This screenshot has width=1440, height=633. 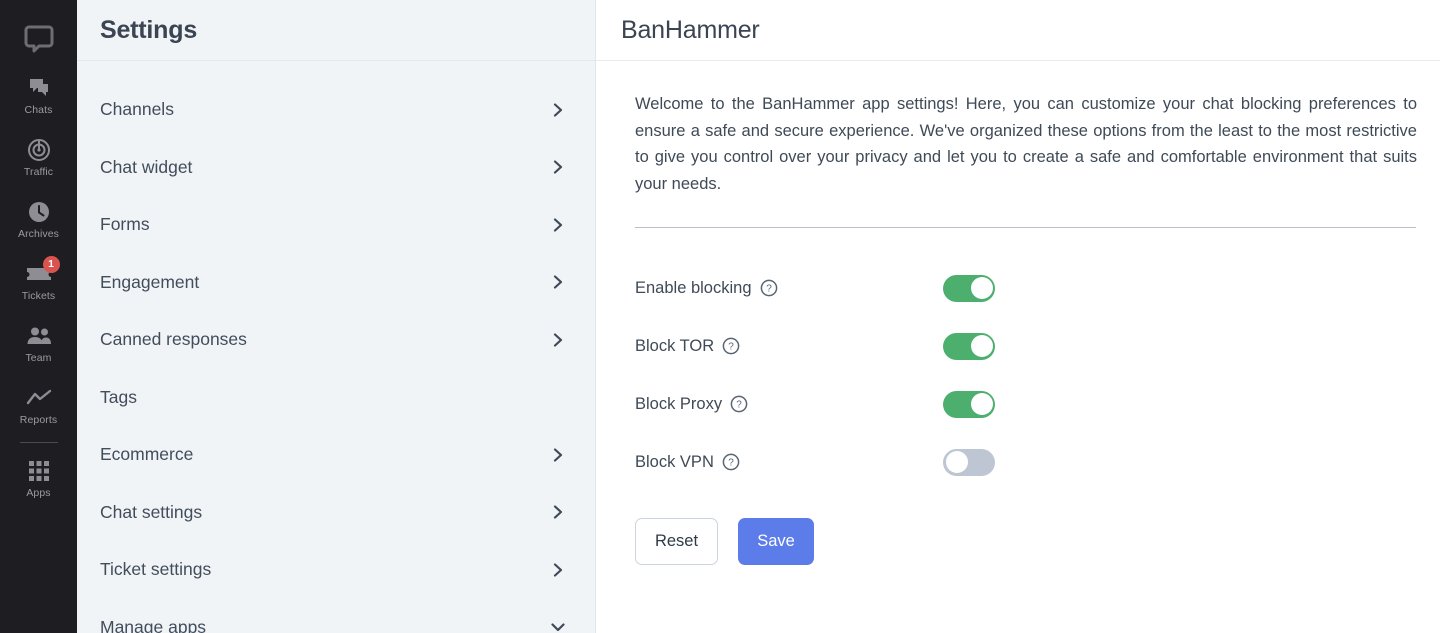 What do you see at coordinates (815, 288) in the screenshot?
I see `setting-row-enable-blocking: Enable blocking ?` at bounding box center [815, 288].